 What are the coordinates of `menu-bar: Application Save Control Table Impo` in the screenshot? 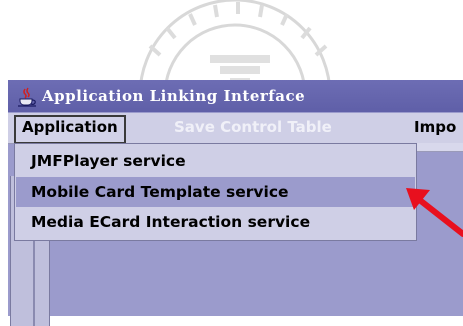 It's located at (235, 128).